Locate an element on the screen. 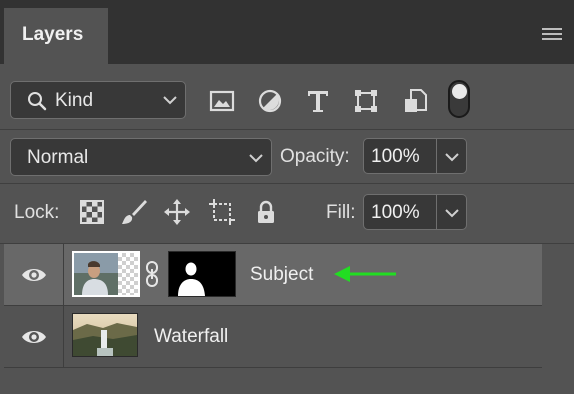 The width and height of the screenshot is (574, 394). lock-artboard-icon is located at coordinates (222, 212).